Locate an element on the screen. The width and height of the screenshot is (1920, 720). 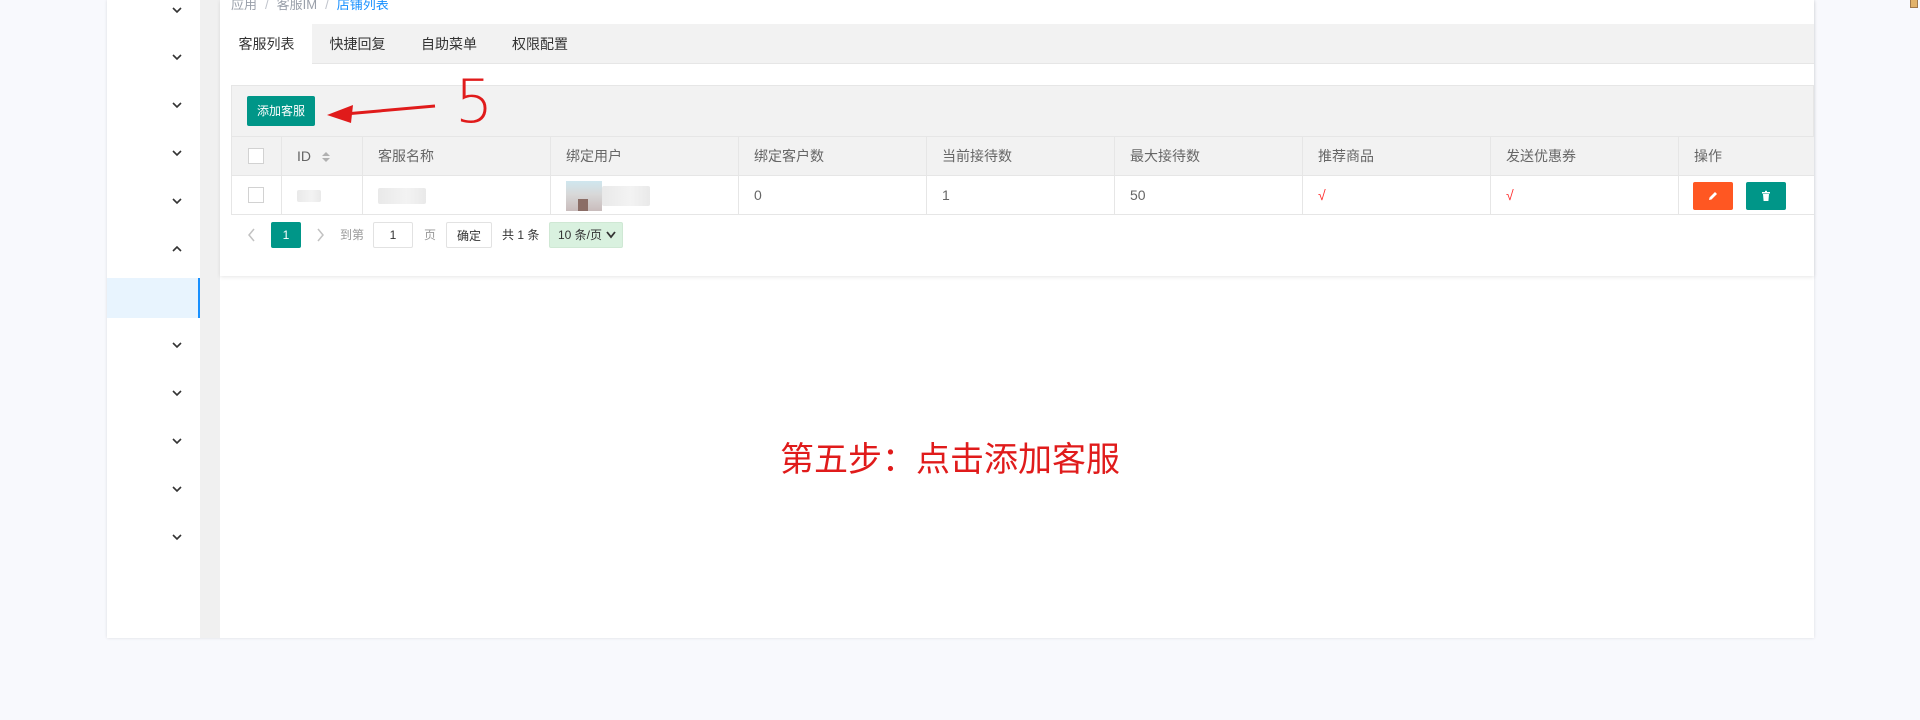
add-service-button: 添加客服 is located at coordinates (281, 111).